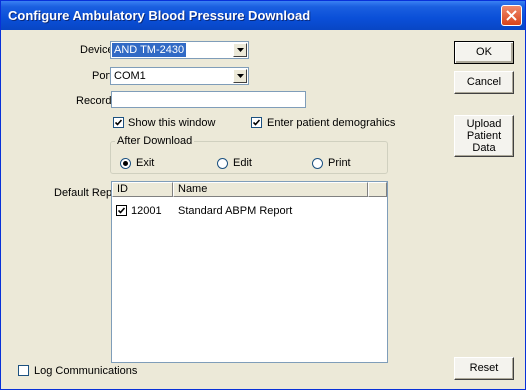  Describe the element at coordinates (142, 189) in the screenshot. I see `column-header-id: ID` at that location.